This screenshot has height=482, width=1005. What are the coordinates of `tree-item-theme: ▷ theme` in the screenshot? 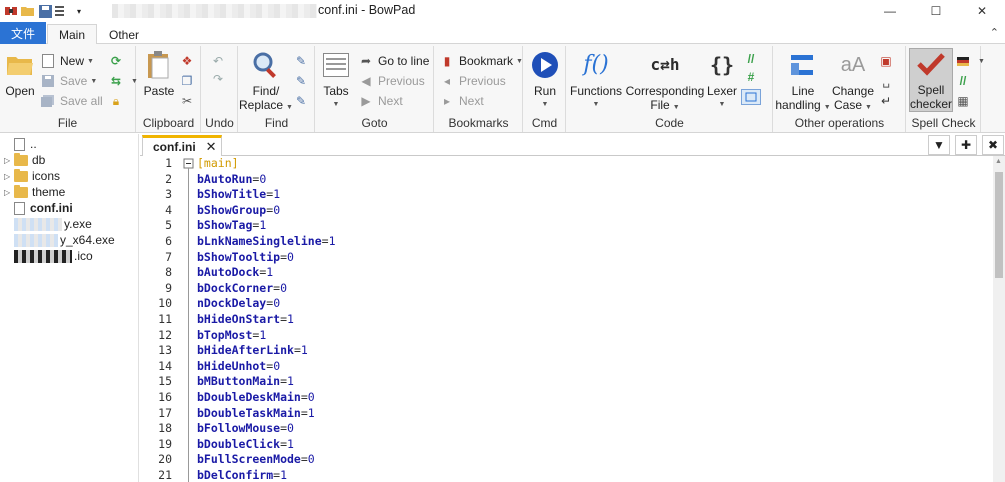 It's located at (34, 192).